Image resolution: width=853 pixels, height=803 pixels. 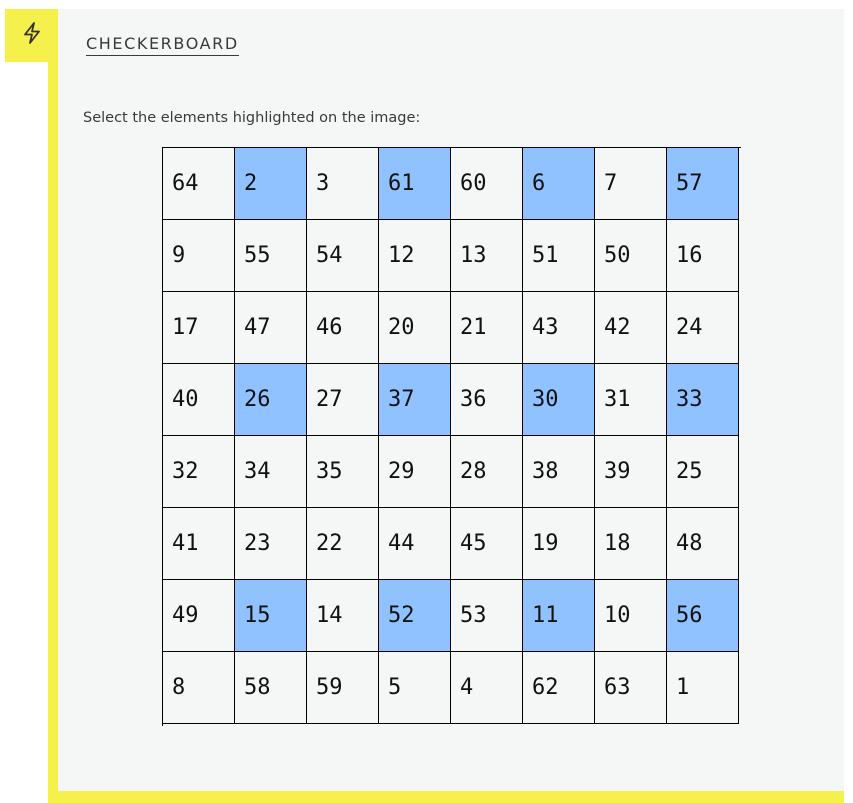 What do you see at coordinates (271, 256) in the screenshot?
I see `board-cell: 55` at bounding box center [271, 256].